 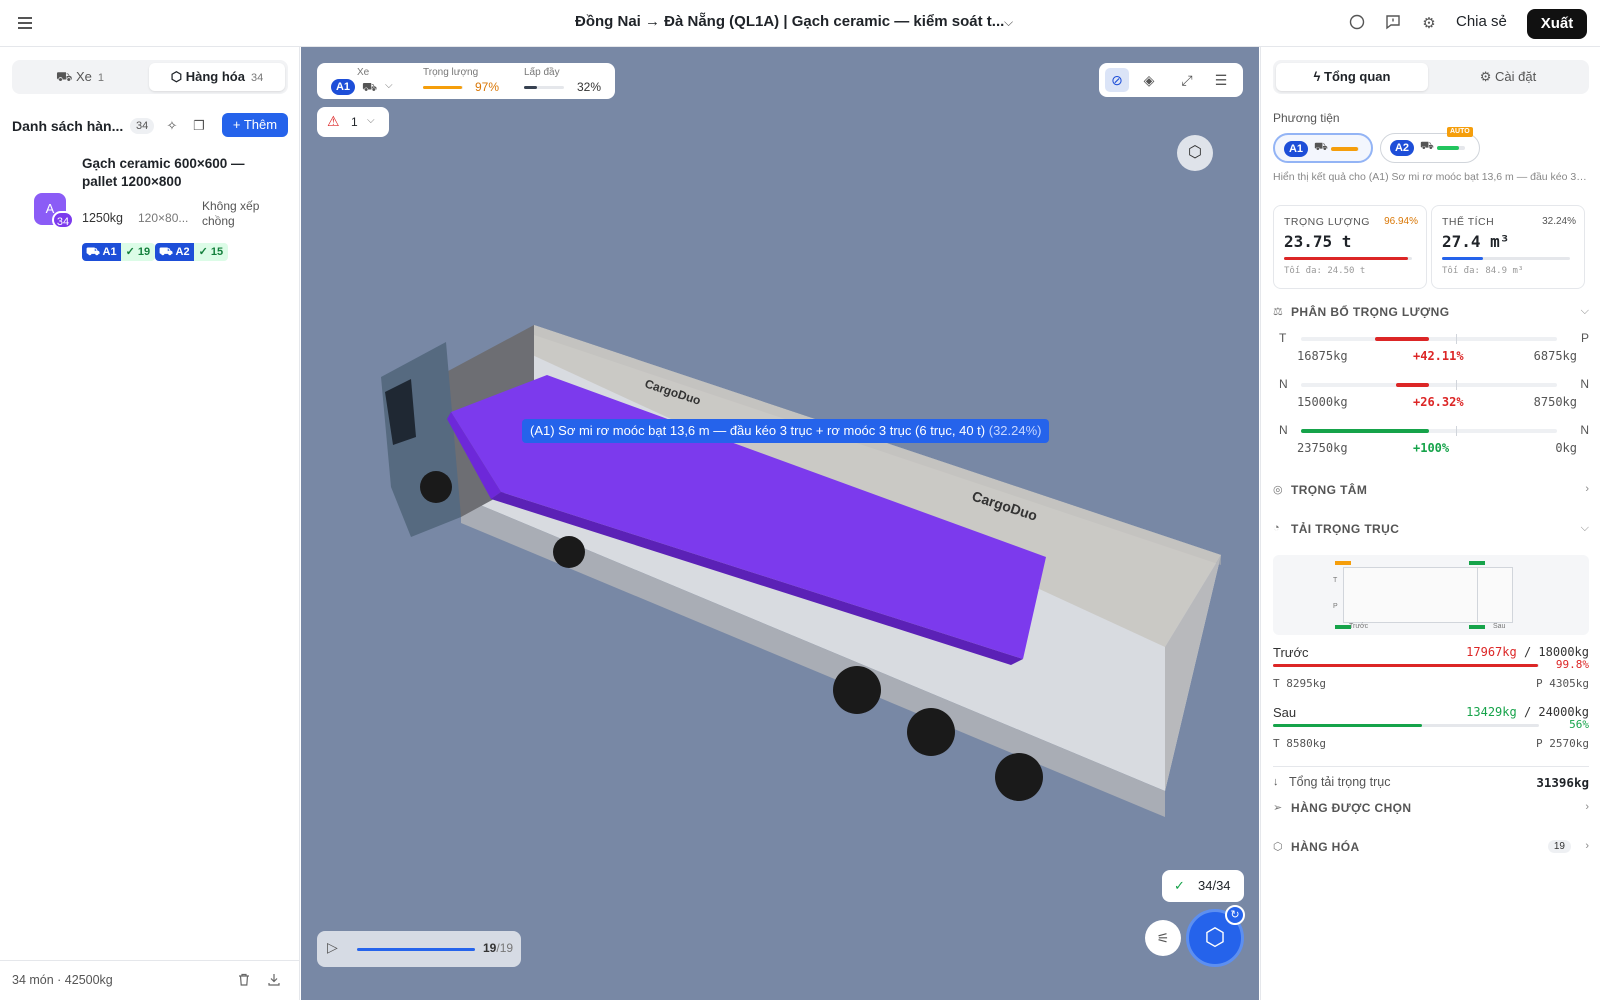 What do you see at coordinates (1468, 222) in the screenshot?
I see `metric-label: THỂ TÍCH` at bounding box center [1468, 222].